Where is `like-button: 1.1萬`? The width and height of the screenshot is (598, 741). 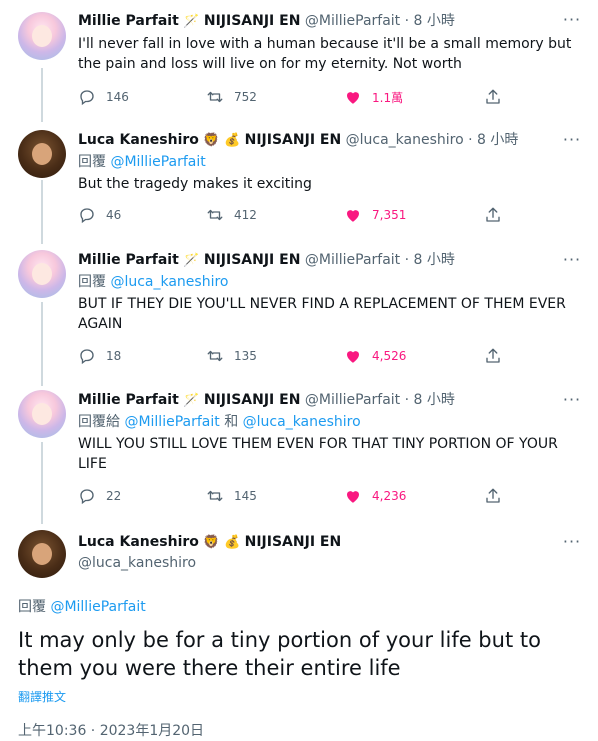
like-button: 1.1萬 is located at coordinates (373, 97).